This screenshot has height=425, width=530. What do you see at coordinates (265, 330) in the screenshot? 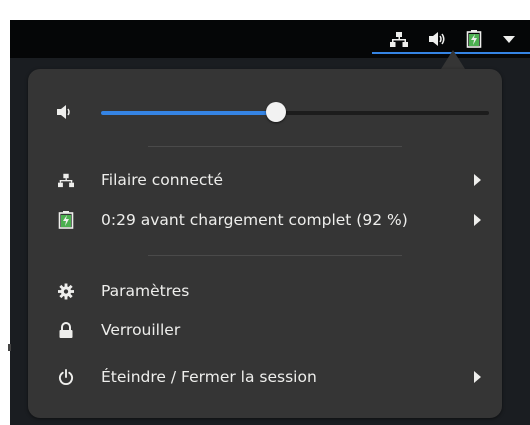
I see `lock-item: Verrouiller` at bounding box center [265, 330].